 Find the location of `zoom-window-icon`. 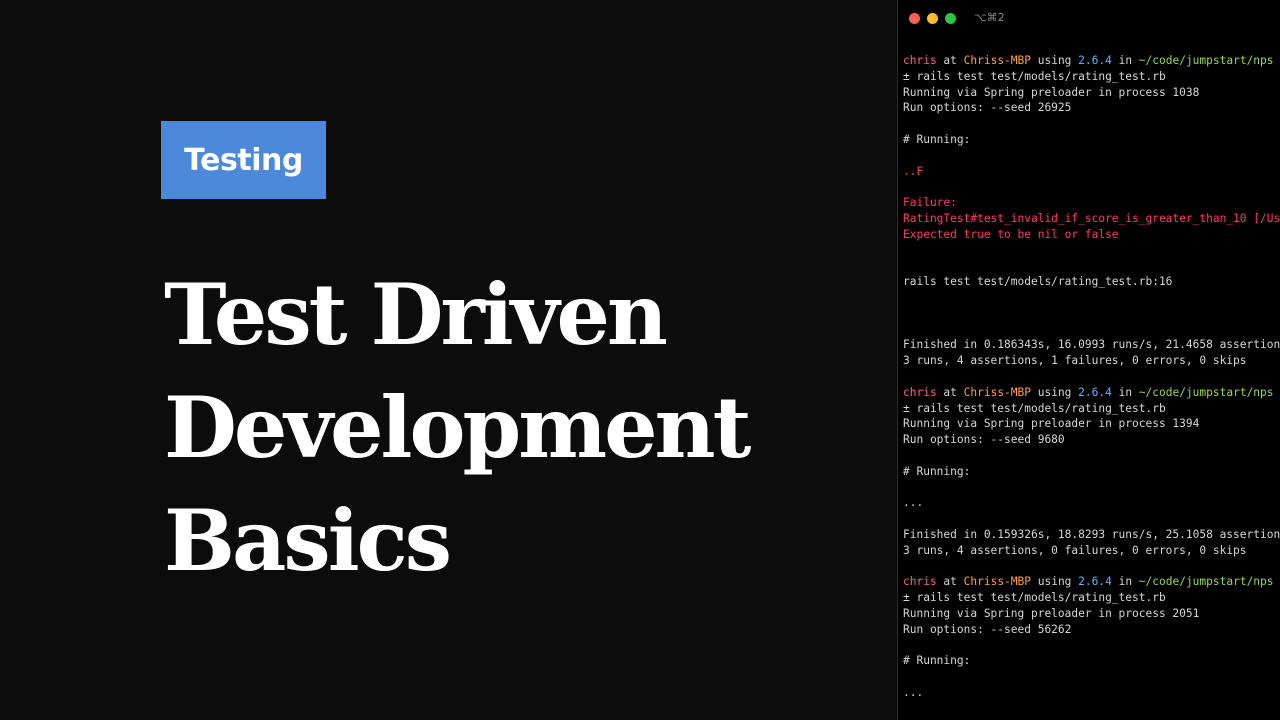

zoom-window-icon is located at coordinates (950, 18).